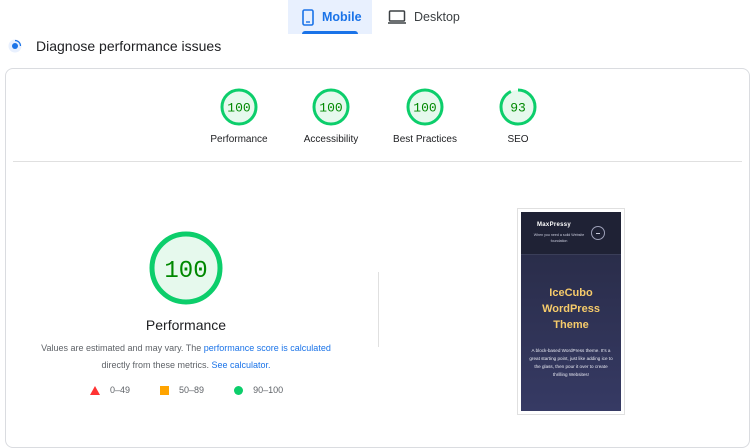  Describe the element at coordinates (554, 225) in the screenshot. I see `screenshot-logo: MaxPressy` at that location.